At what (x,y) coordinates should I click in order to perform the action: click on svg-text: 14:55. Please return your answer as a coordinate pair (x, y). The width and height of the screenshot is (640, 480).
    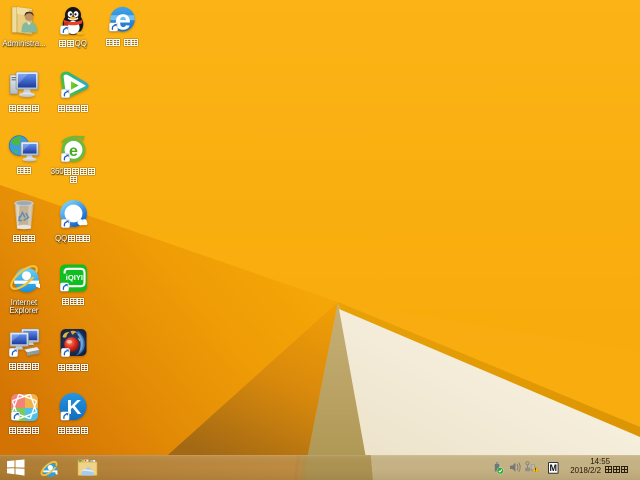
    Looking at the image, I should click on (600, 461).